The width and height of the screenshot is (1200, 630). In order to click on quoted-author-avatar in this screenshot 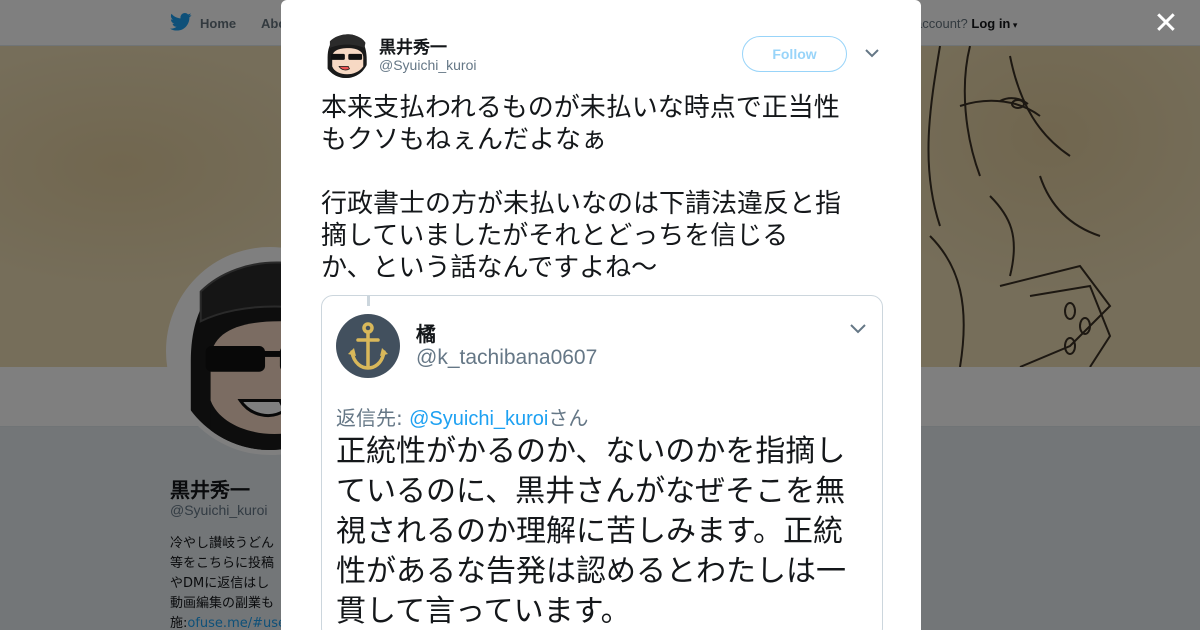, I will do `click(368, 346)`.